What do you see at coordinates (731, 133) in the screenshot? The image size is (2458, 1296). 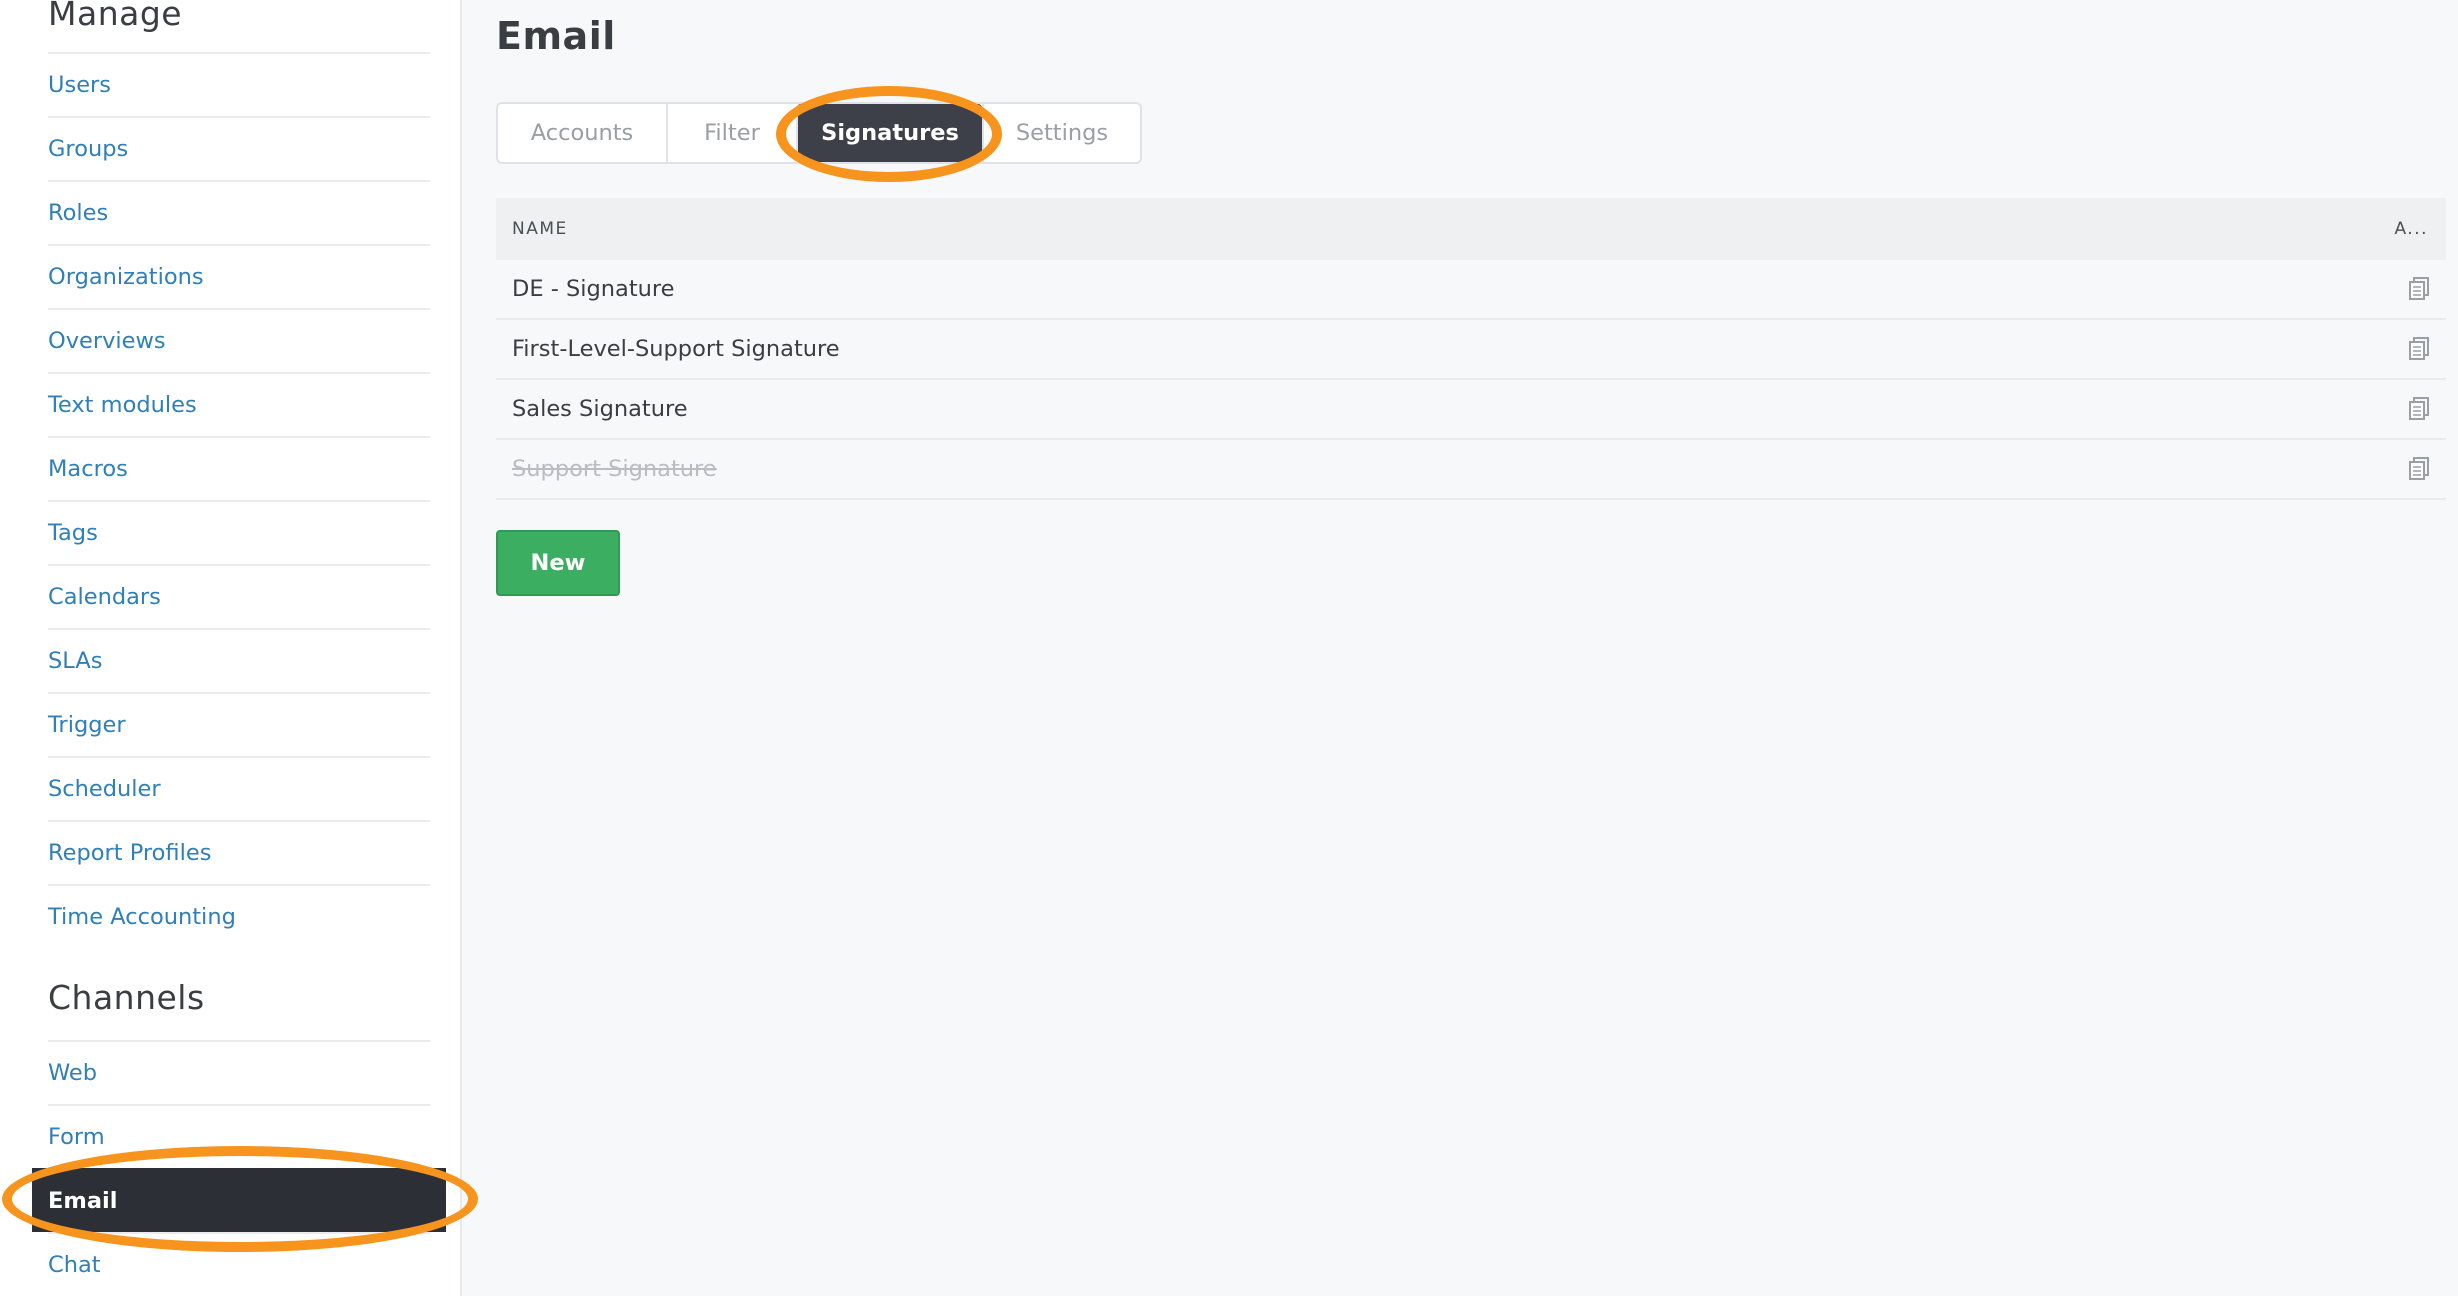 I see `tab-filter: Filter` at bounding box center [731, 133].